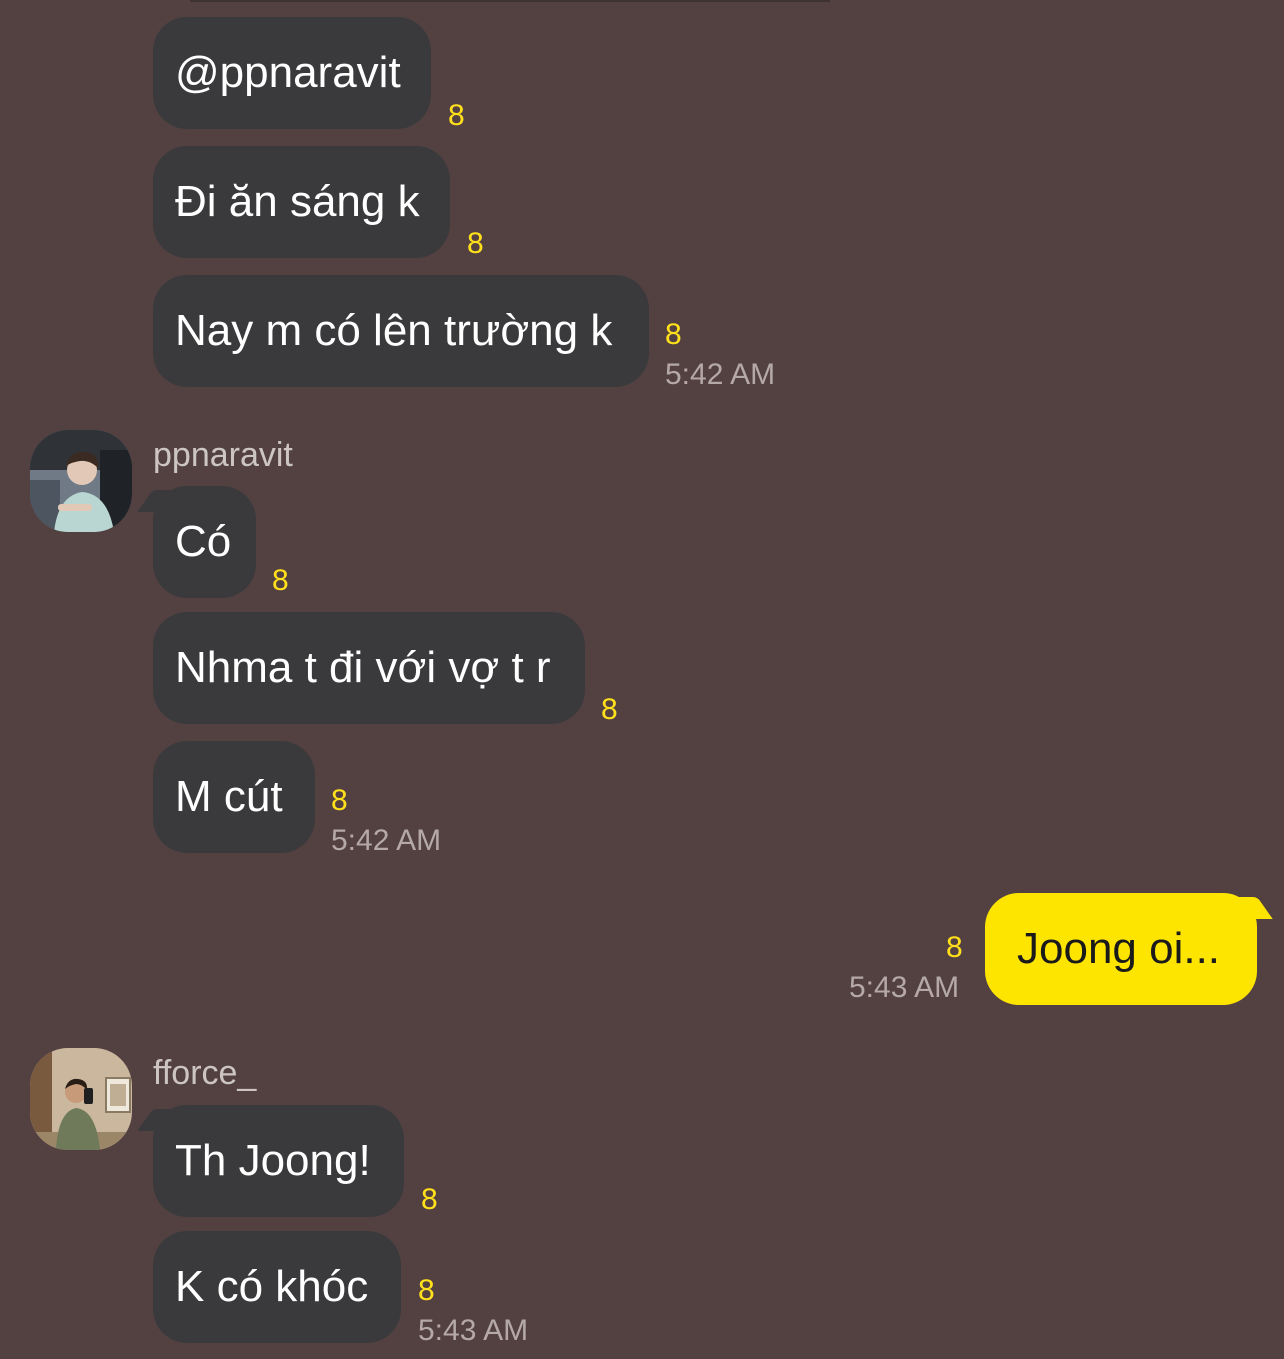 Image resolution: width=1284 pixels, height=1359 pixels. I want to click on message-bubble: M cút, so click(234, 797).